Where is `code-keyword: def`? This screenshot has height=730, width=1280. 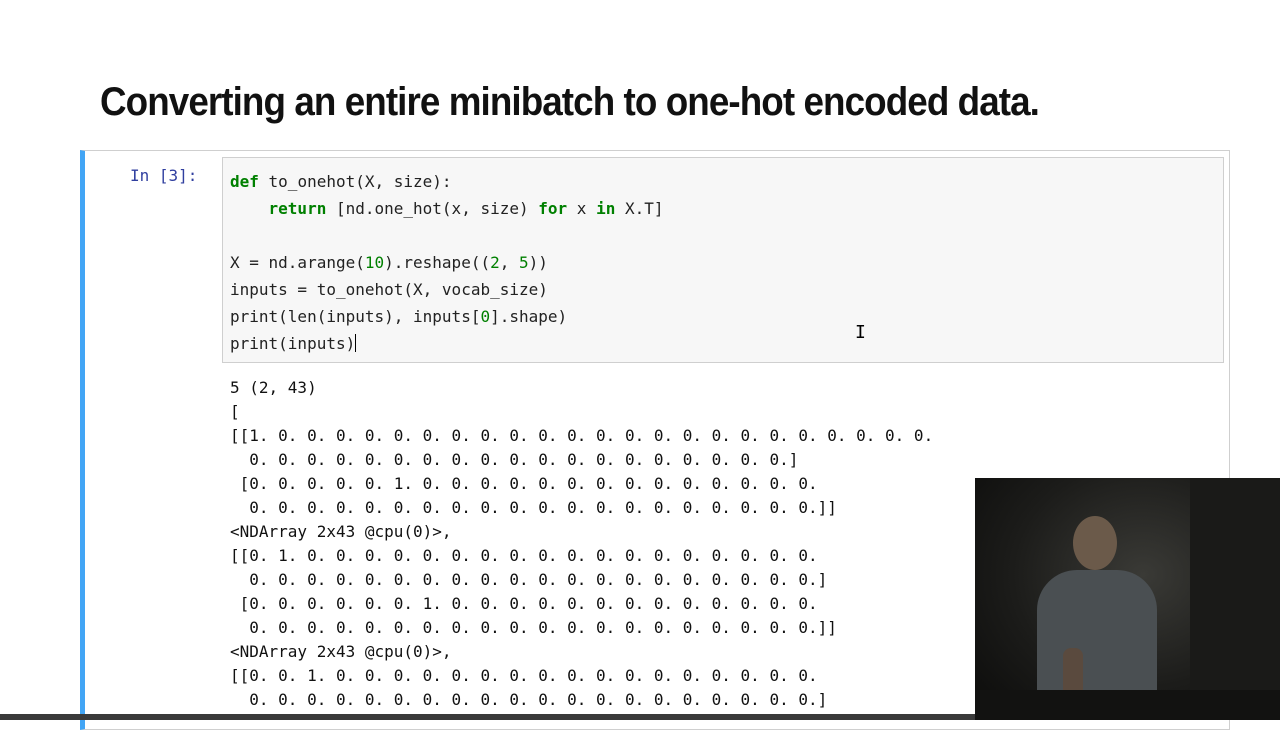
code-keyword: def is located at coordinates (244, 181).